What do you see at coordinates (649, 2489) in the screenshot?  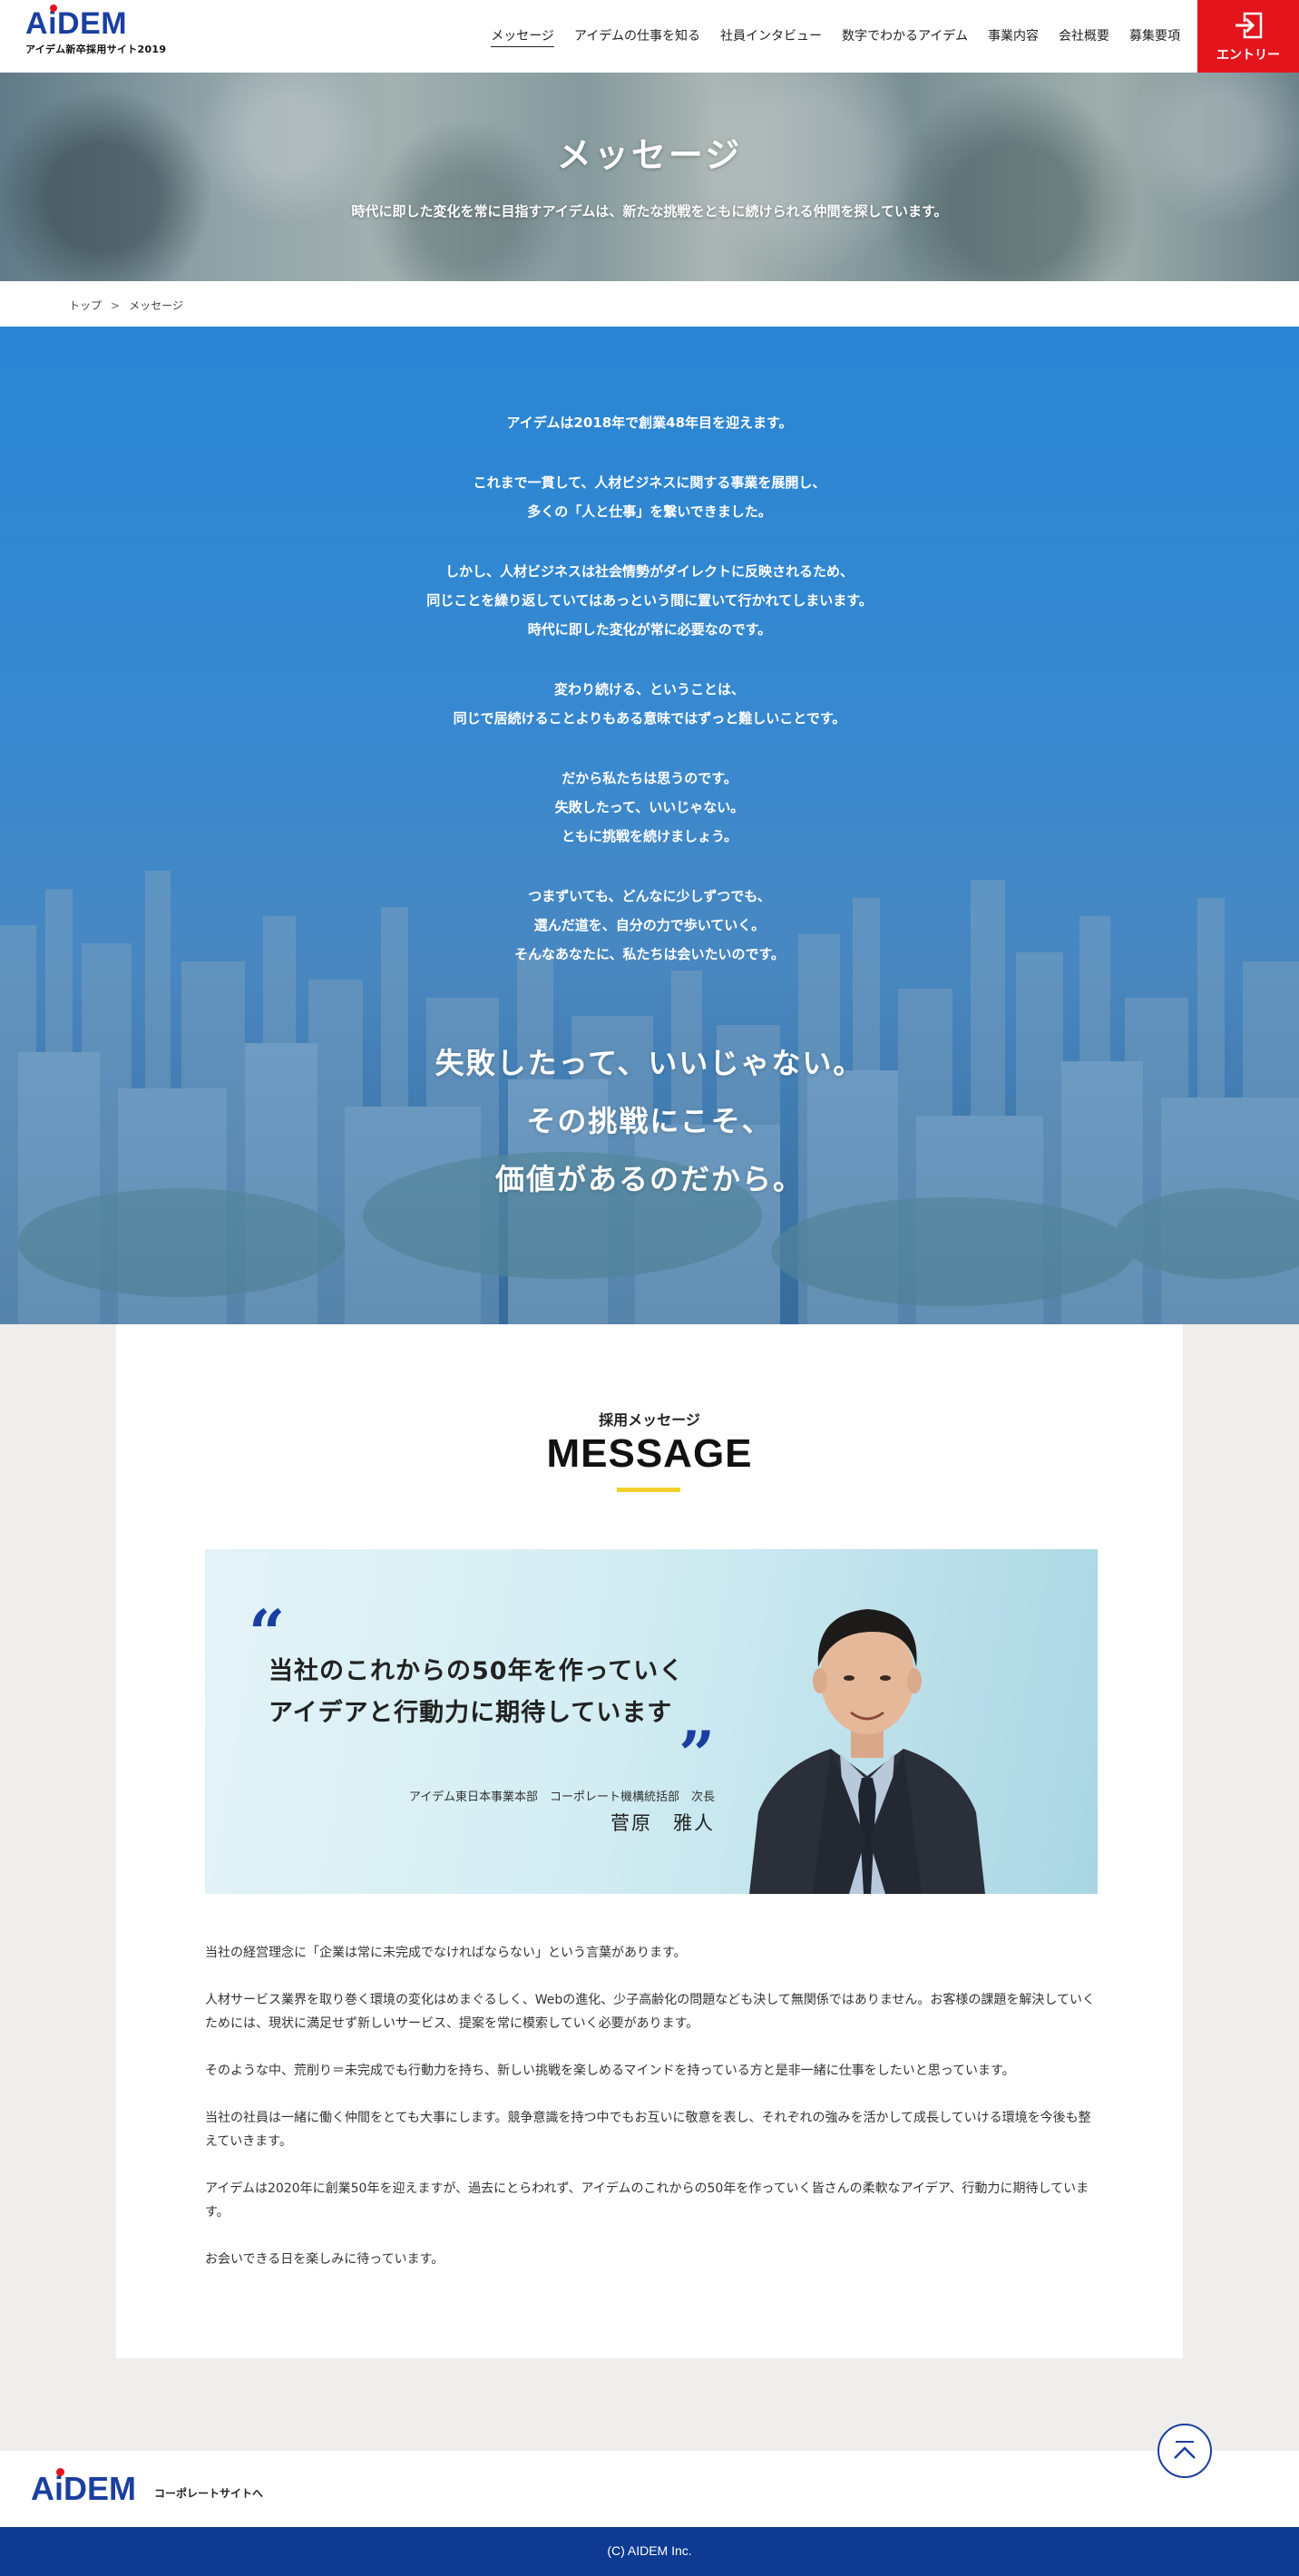 I see `site-footer: AiDEM コーポレートサイトへ` at bounding box center [649, 2489].